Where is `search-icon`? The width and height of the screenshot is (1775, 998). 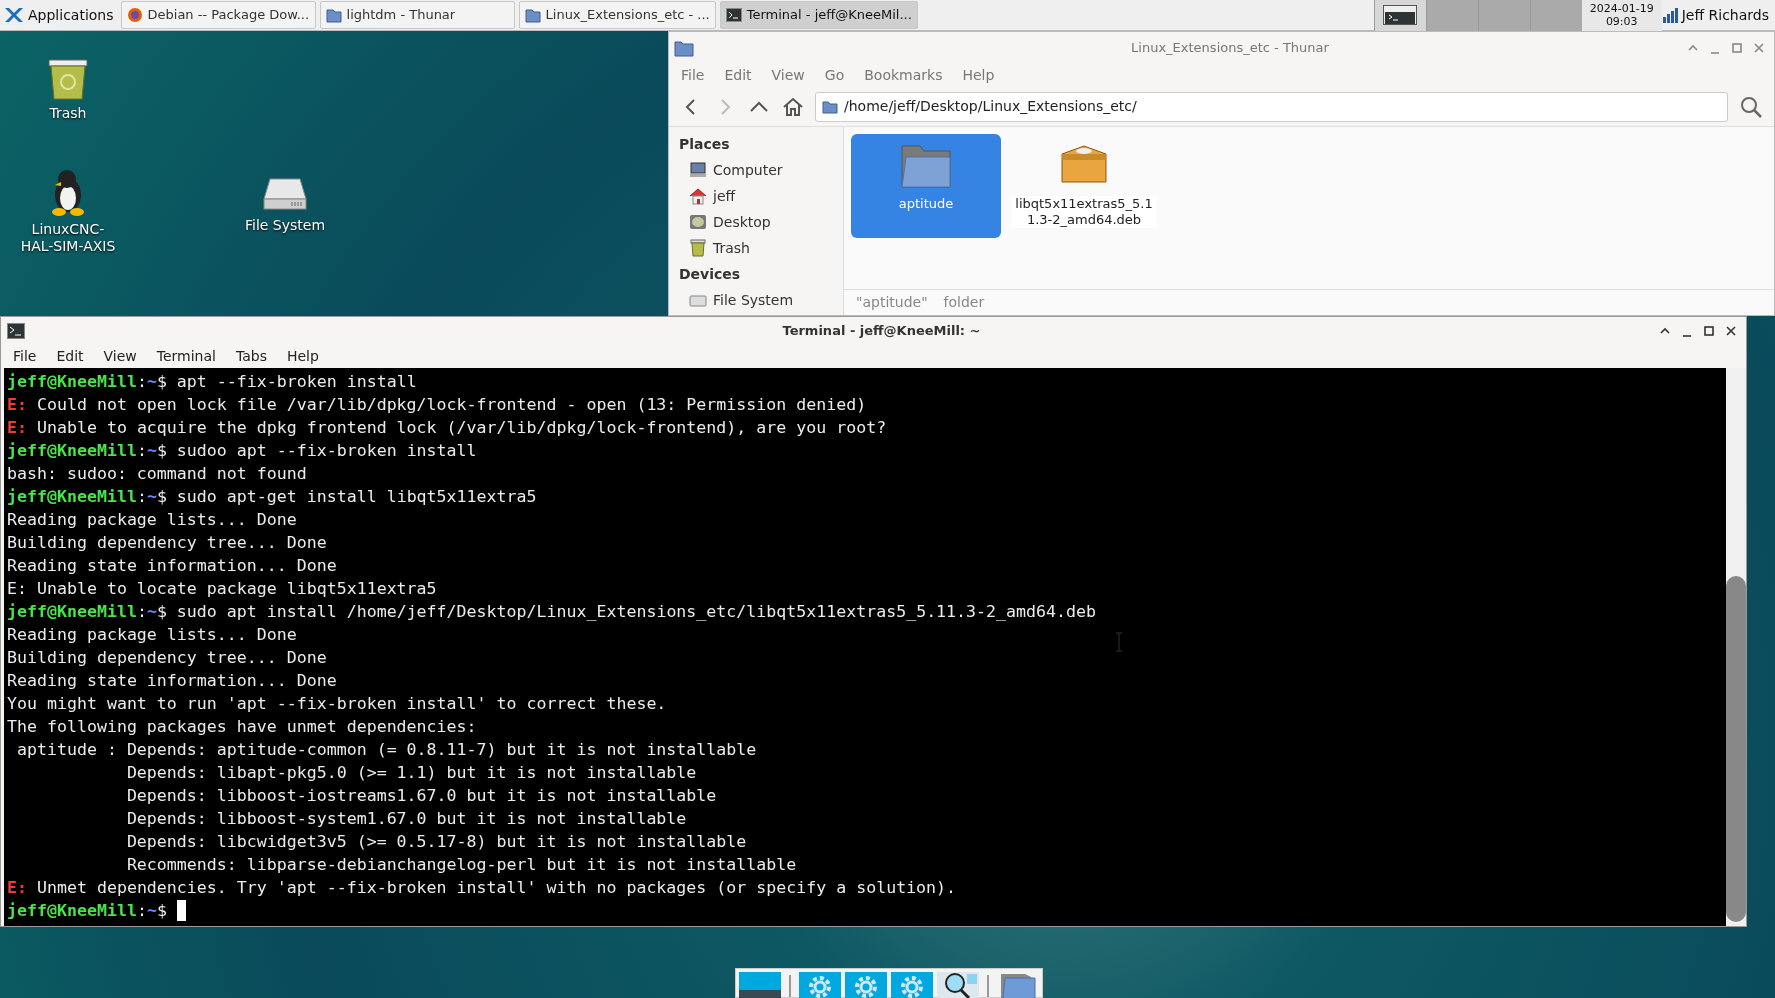
search-icon is located at coordinates (958, 985).